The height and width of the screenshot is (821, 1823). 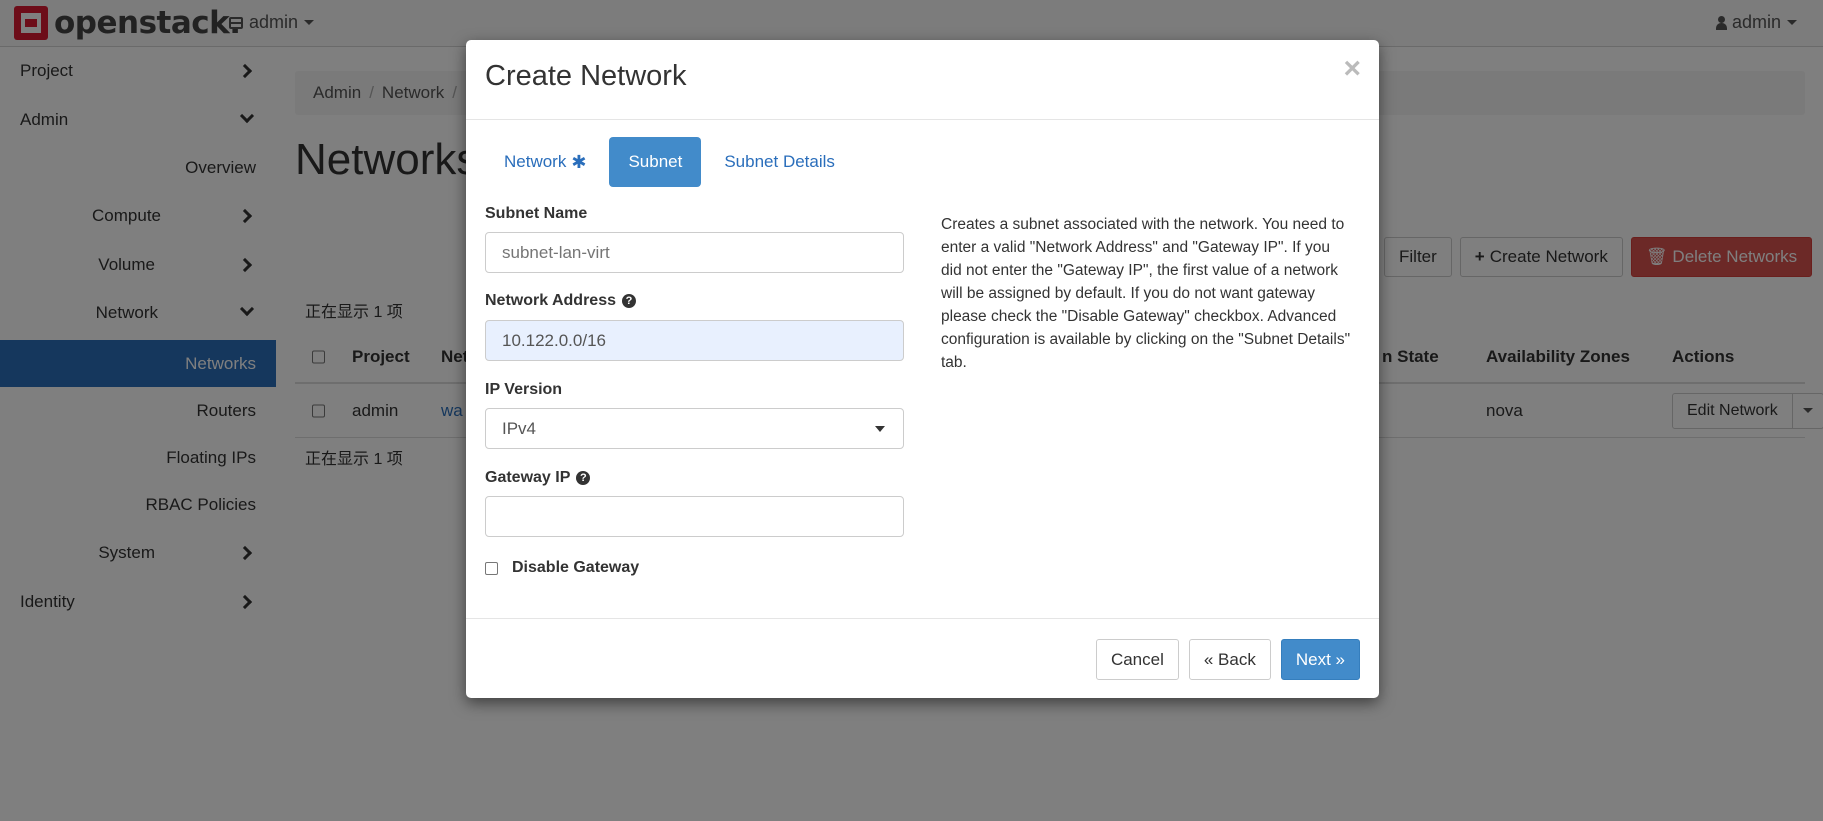 What do you see at coordinates (550, 300) in the screenshot?
I see `network-address-label-text: Network Address` at bounding box center [550, 300].